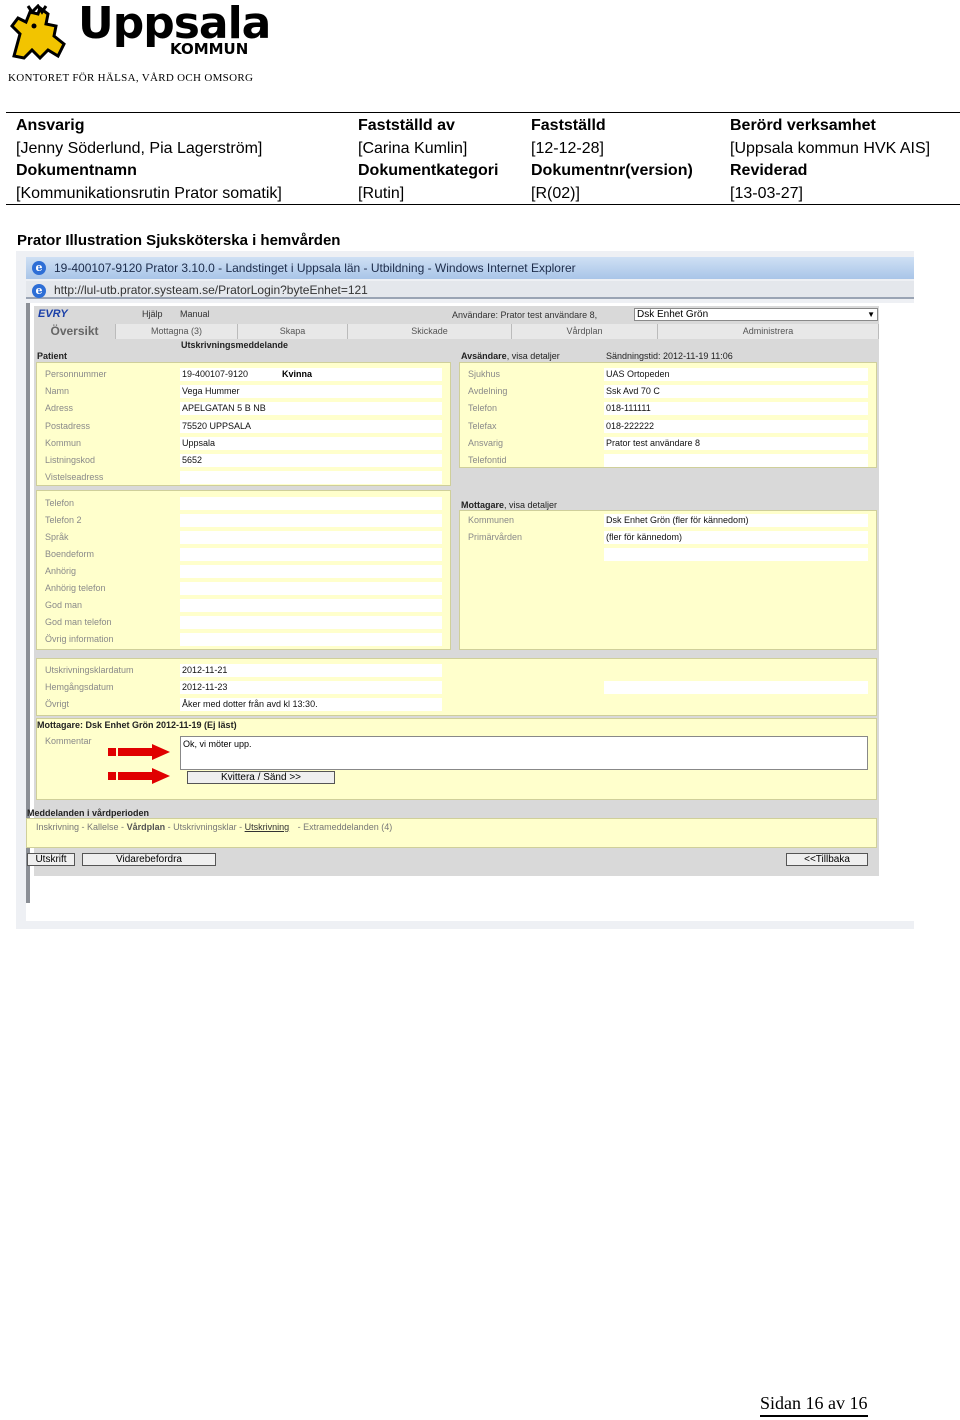  What do you see at coordinates (484, 374) in the screenshot?
I see `field-label: Sjukhus` at bounding box center [484, 374].